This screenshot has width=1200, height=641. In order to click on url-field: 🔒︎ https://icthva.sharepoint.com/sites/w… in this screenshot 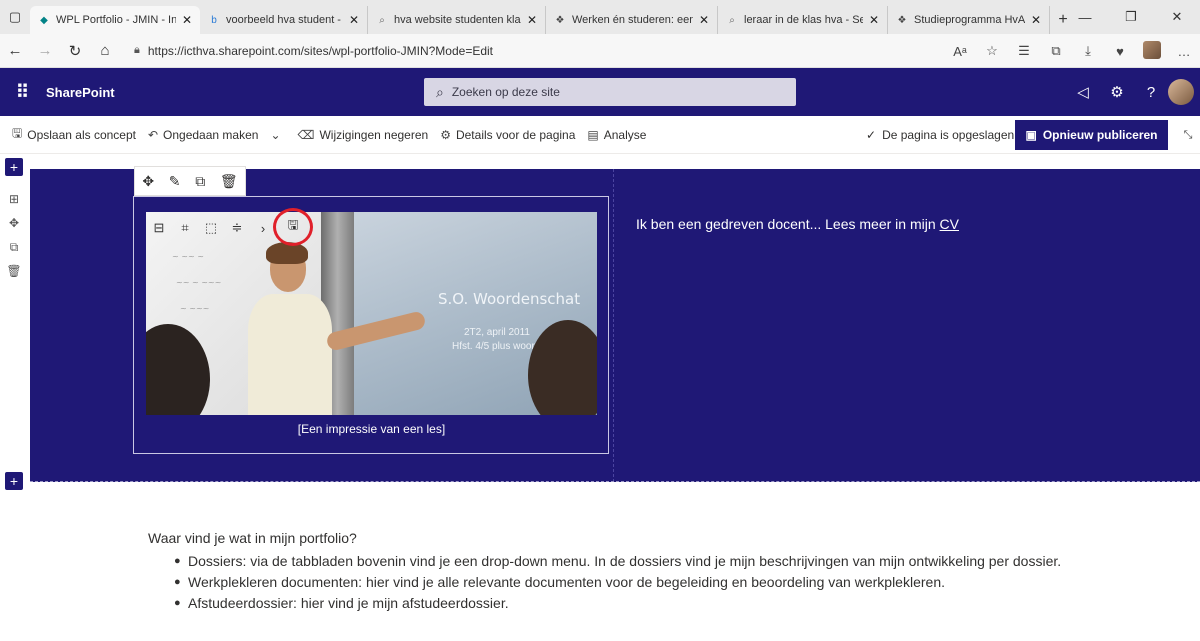, I will do `click(501, 51)`.